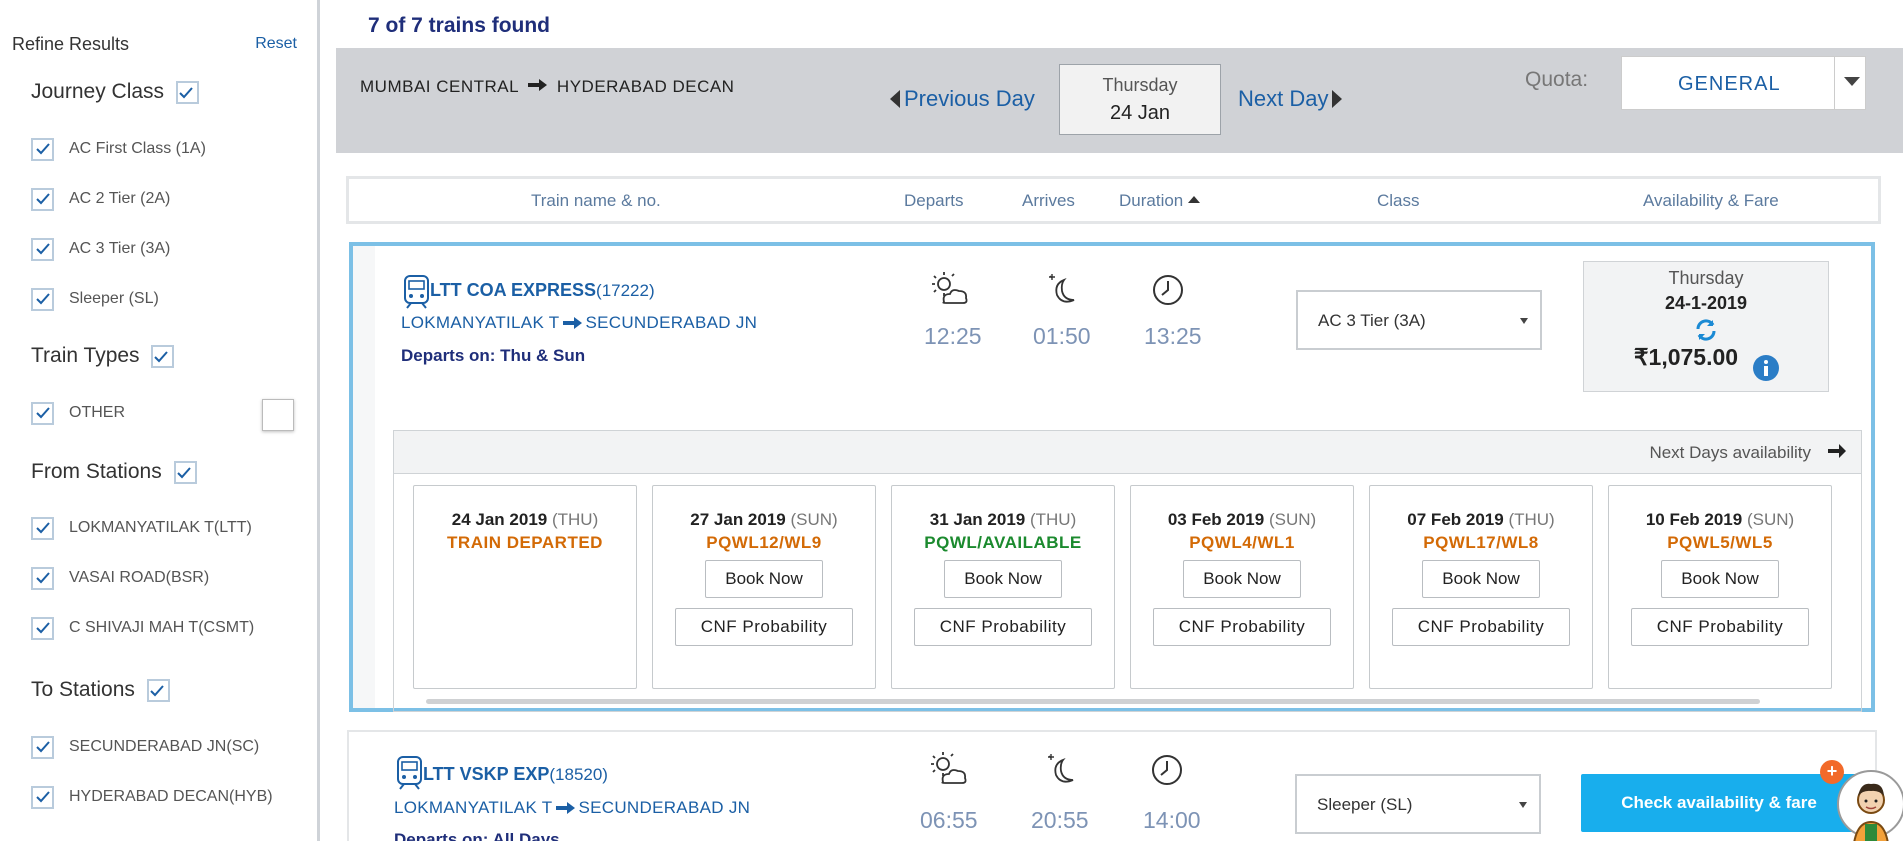 The image size is (1903, 841). Describe the element at coordinates (163, 356) in the screenshot. I see `train-types-all-checkbox` at that location.